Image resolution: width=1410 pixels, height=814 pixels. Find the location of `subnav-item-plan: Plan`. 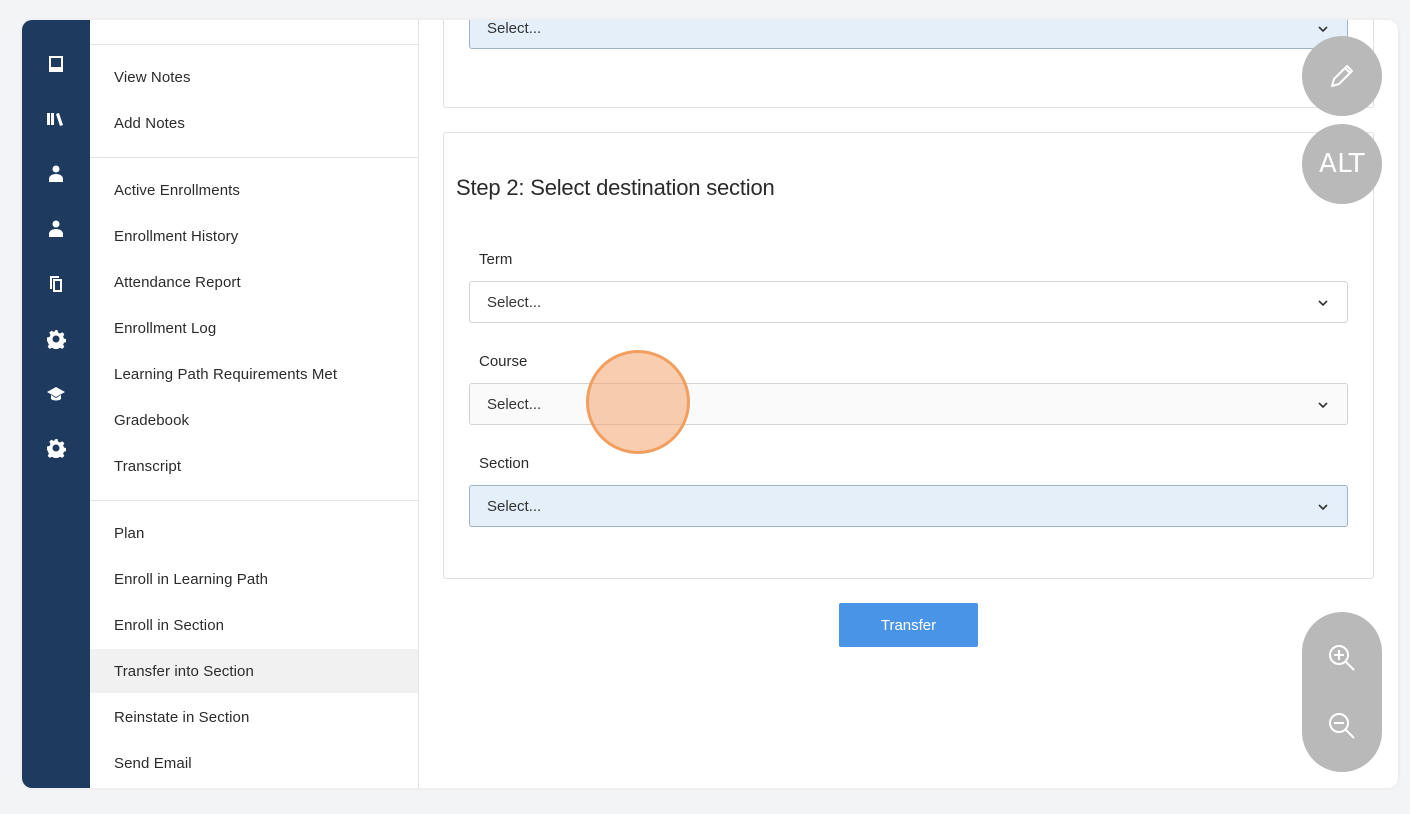

subnav-item-plan: Plan is located at coordinates (254, 533).